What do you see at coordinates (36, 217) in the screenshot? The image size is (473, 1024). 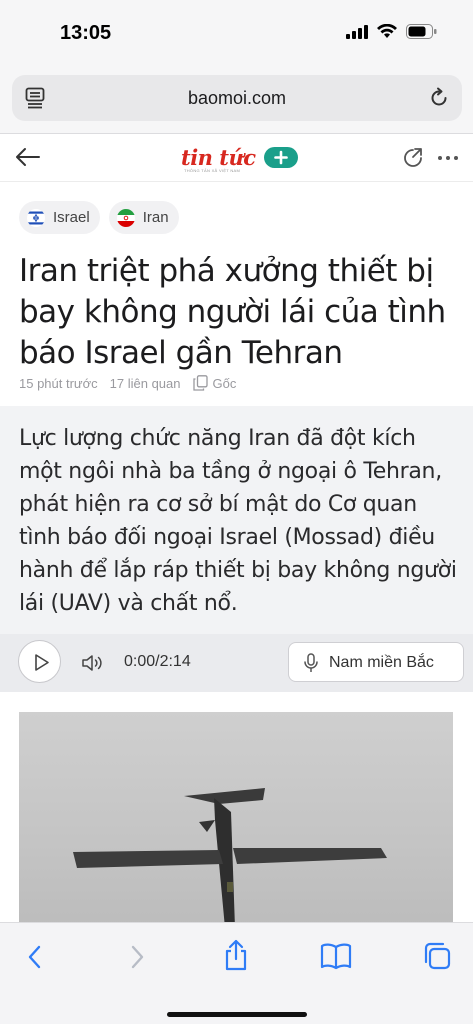 I see `israel-flag-icon` at bounding box center [36, 217].